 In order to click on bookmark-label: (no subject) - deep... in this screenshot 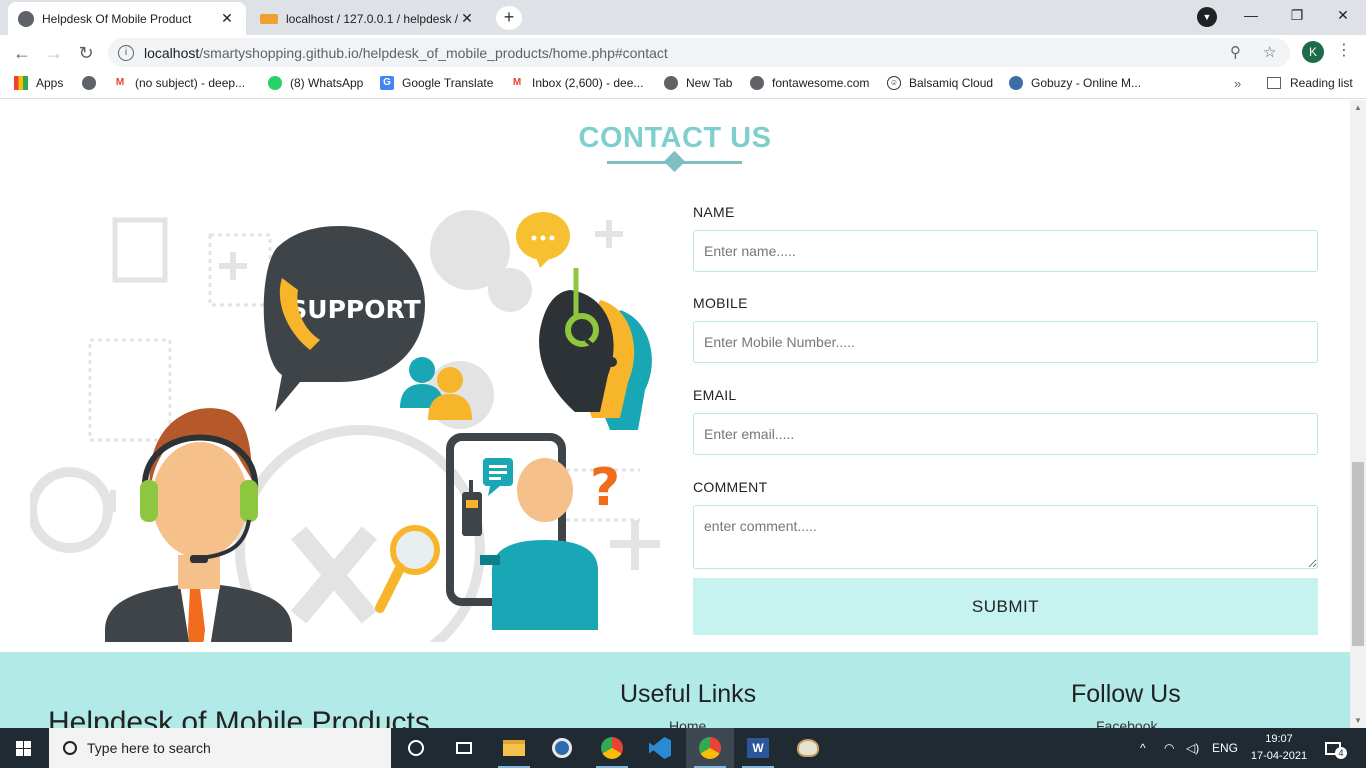, I will do `click(190, 83)`.